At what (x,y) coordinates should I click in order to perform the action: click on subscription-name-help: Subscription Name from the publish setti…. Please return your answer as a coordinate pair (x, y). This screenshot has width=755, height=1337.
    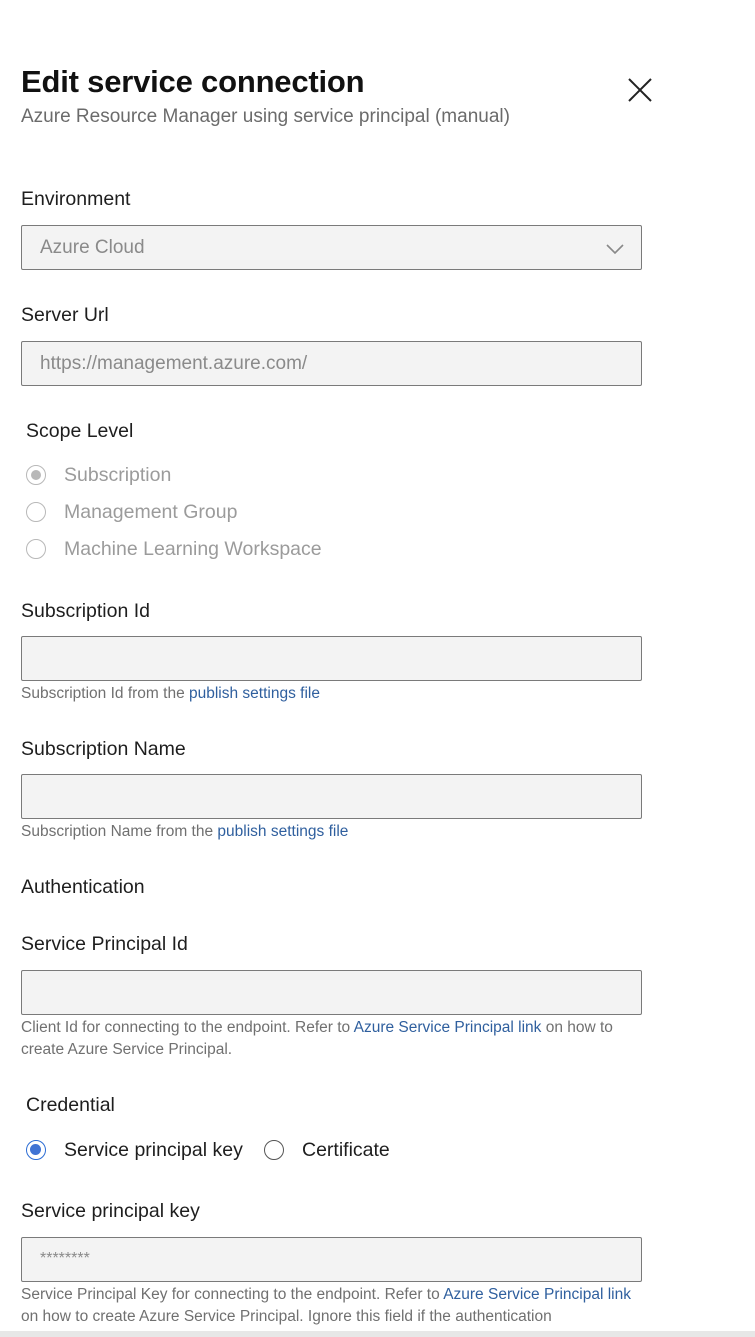
    Looking at the image, I should click on (333, 832).